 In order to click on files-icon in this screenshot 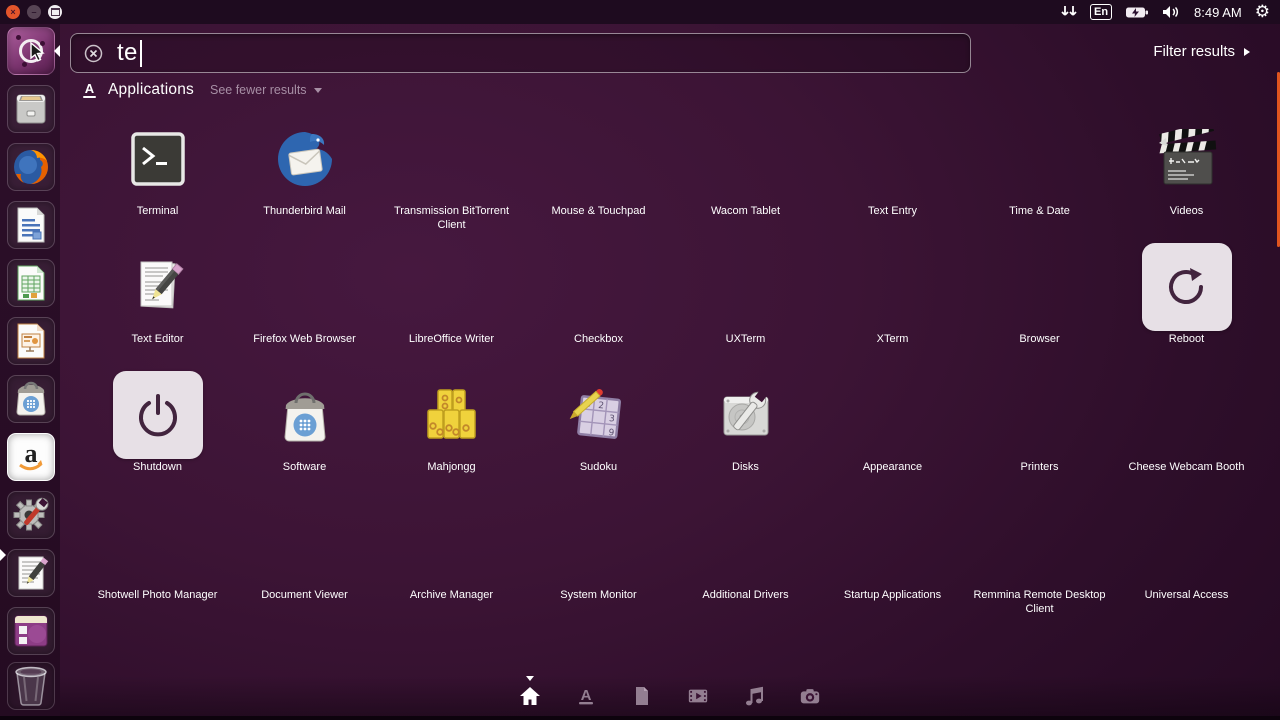, I will do `click(31, 109)`.